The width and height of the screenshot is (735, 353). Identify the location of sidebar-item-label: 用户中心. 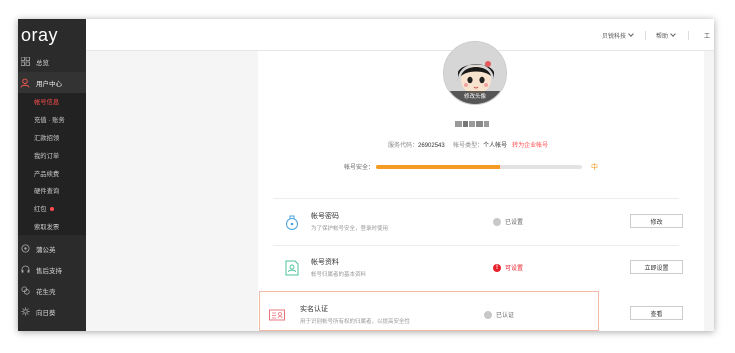
(49, 84).